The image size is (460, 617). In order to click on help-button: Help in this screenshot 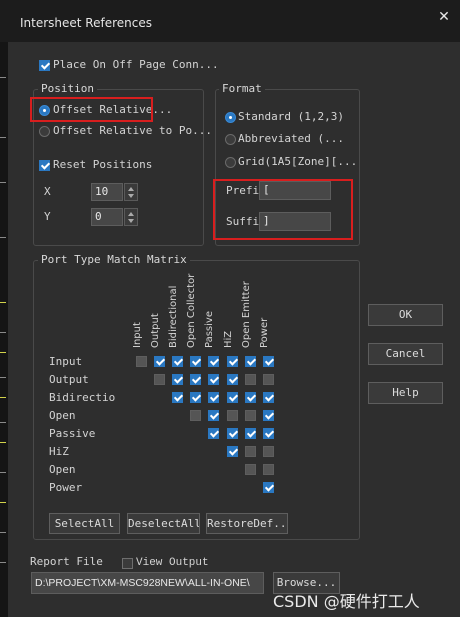, I will do `click(405, 393)`.